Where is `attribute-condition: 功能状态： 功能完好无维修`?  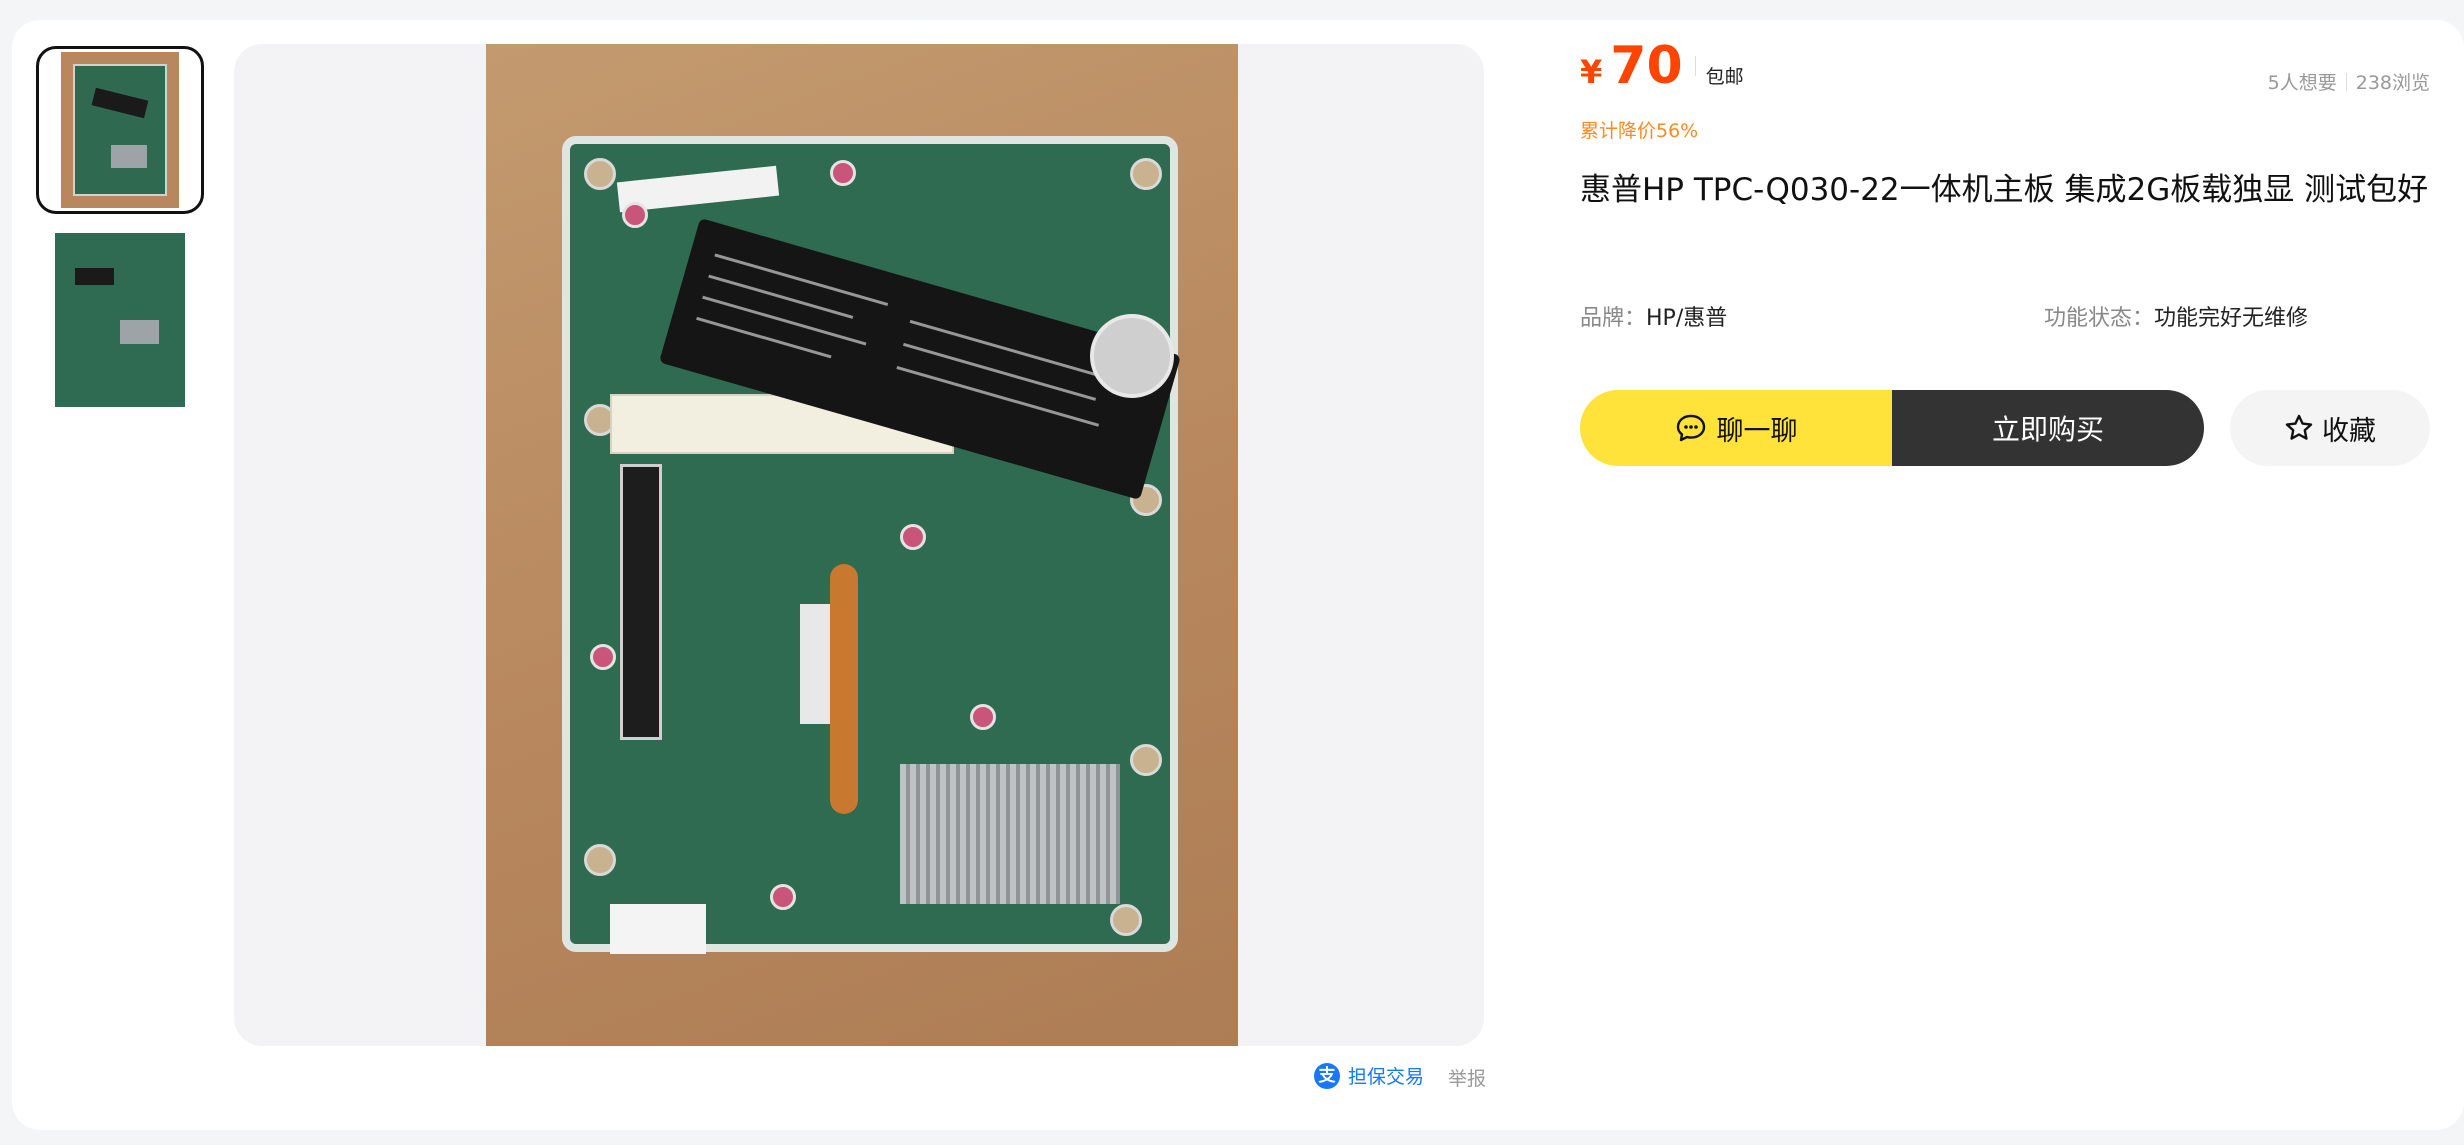
attribute-condition: 功能状态： 功能完好无维修 is located at coordinates (2176, 316).